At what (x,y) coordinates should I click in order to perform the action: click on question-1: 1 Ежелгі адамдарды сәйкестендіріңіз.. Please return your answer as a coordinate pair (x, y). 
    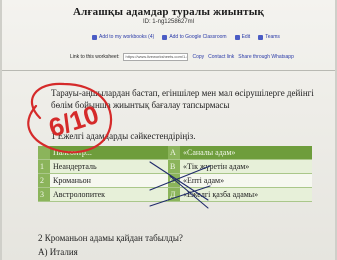
    Looking at the image, I should click on (123, 136).